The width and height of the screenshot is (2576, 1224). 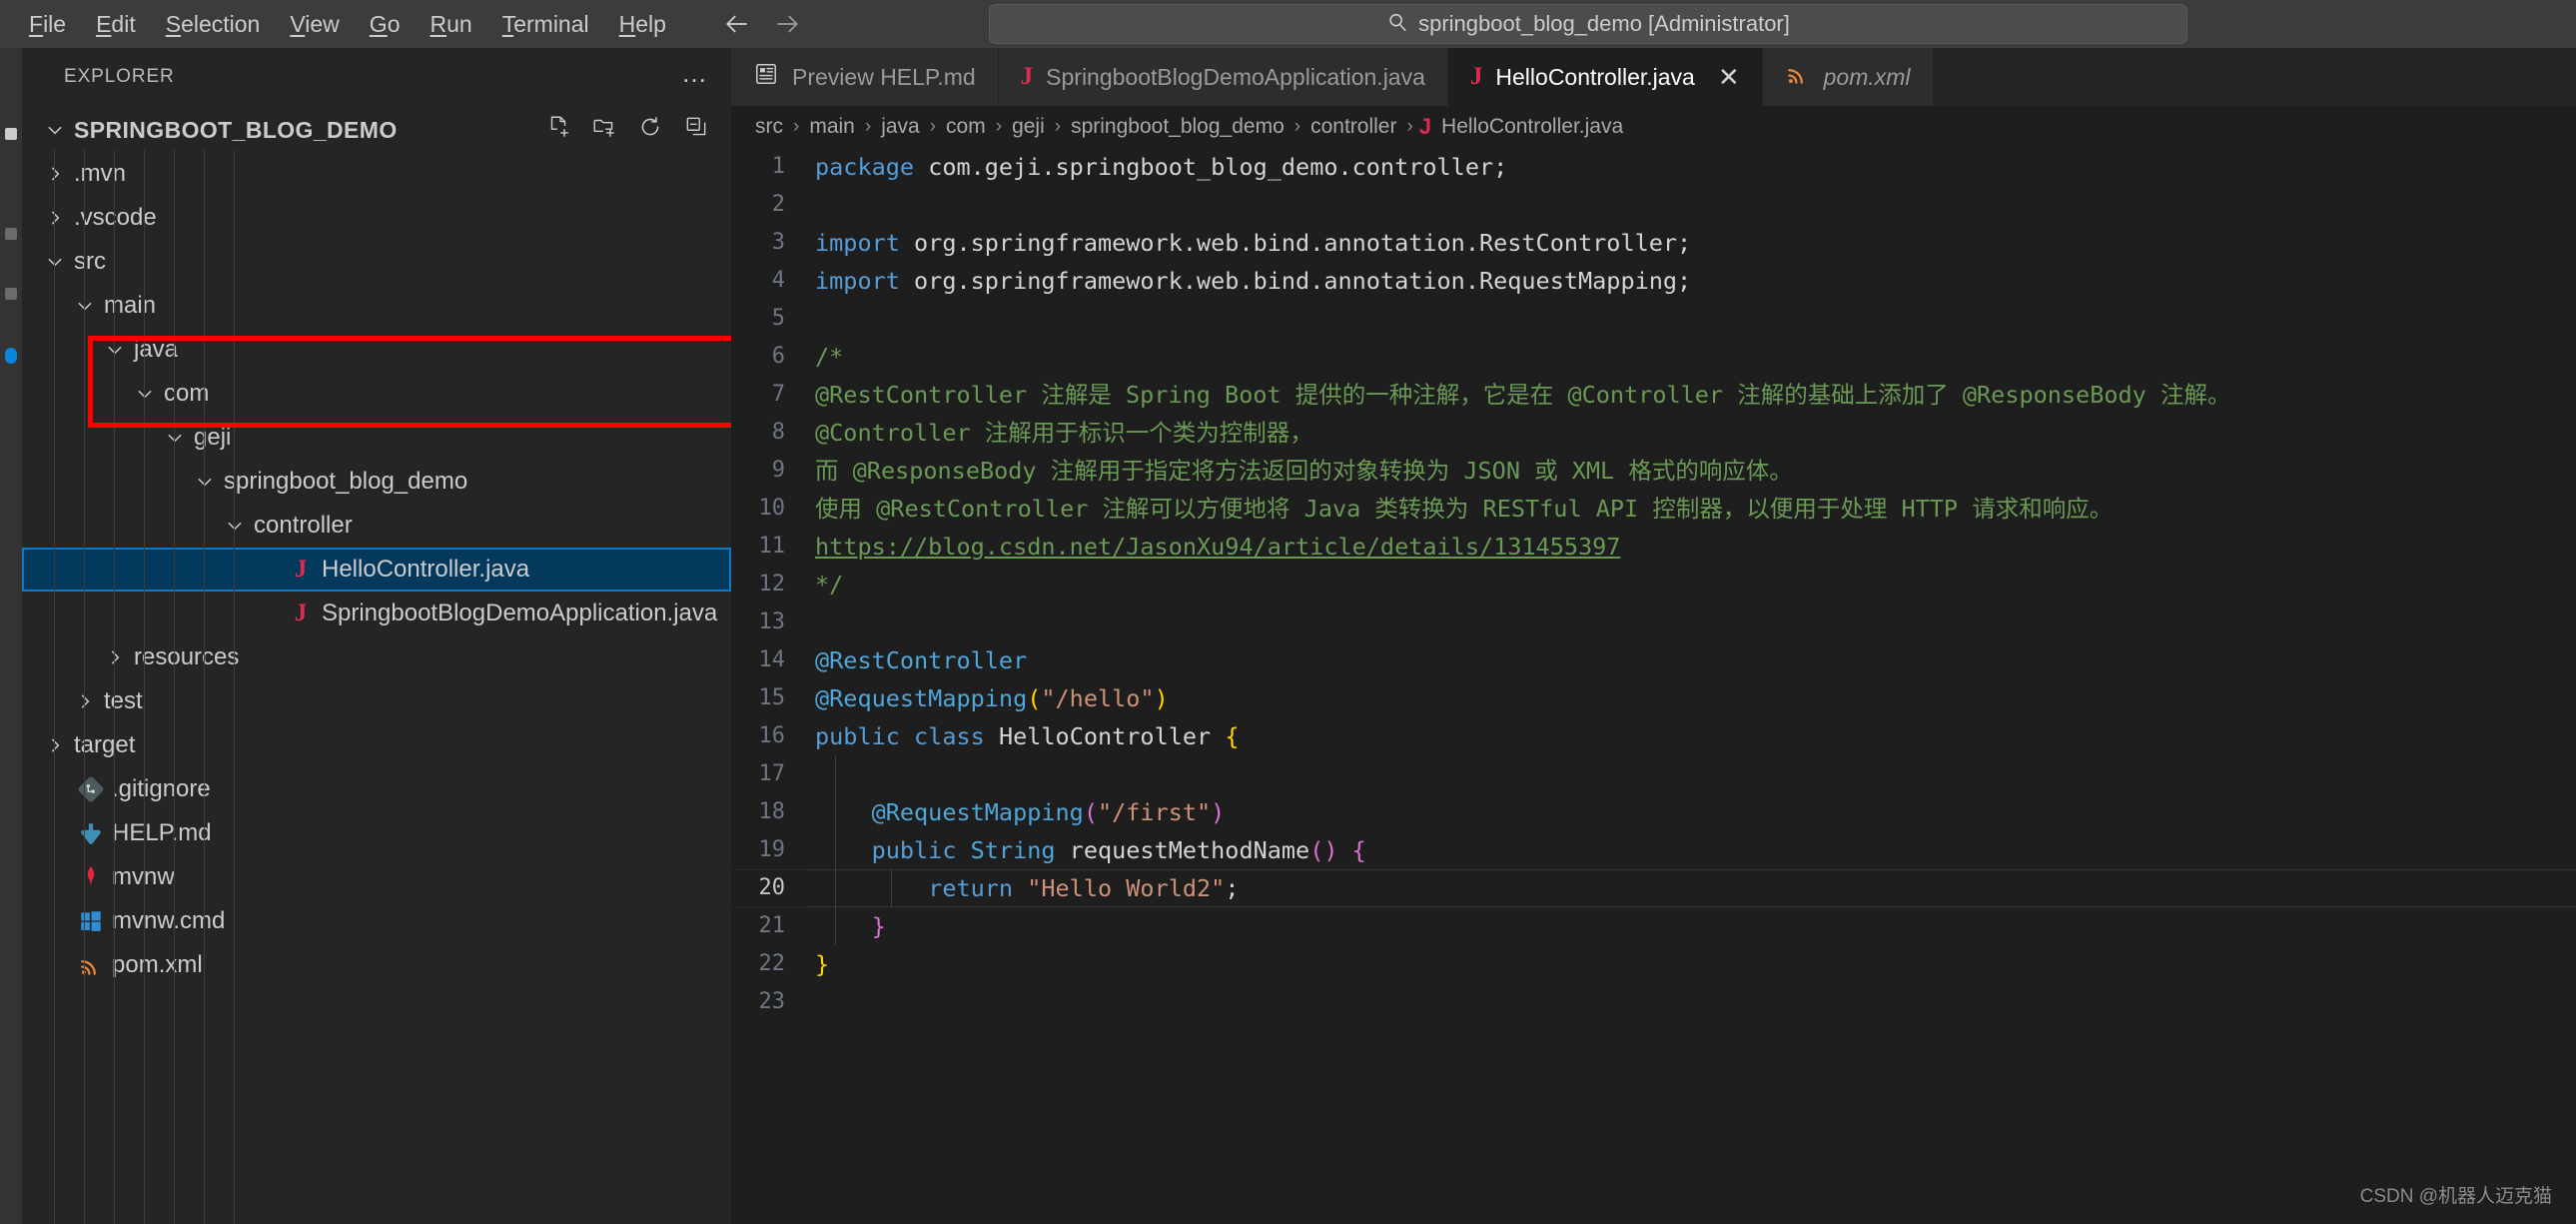 I want to click on code-token: public, so click(x=914, y=850).